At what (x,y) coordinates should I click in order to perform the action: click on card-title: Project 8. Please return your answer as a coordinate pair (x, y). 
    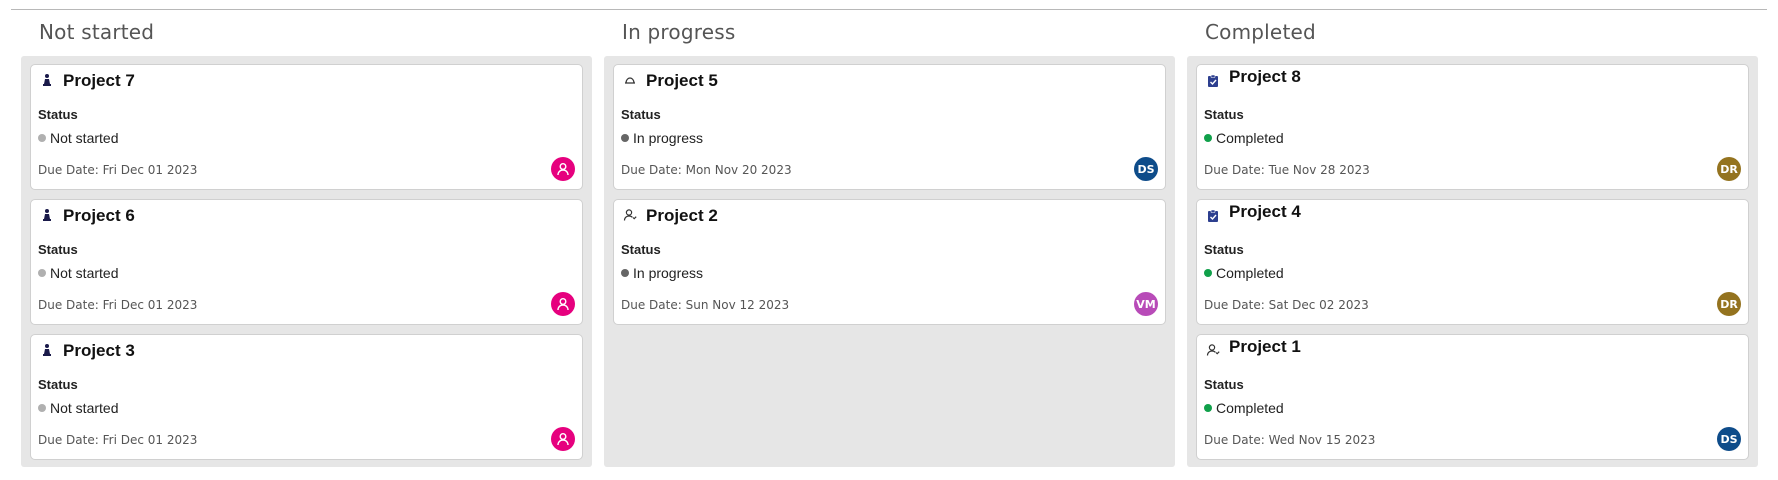
    Looking at the image, I should click on (1265, 76).